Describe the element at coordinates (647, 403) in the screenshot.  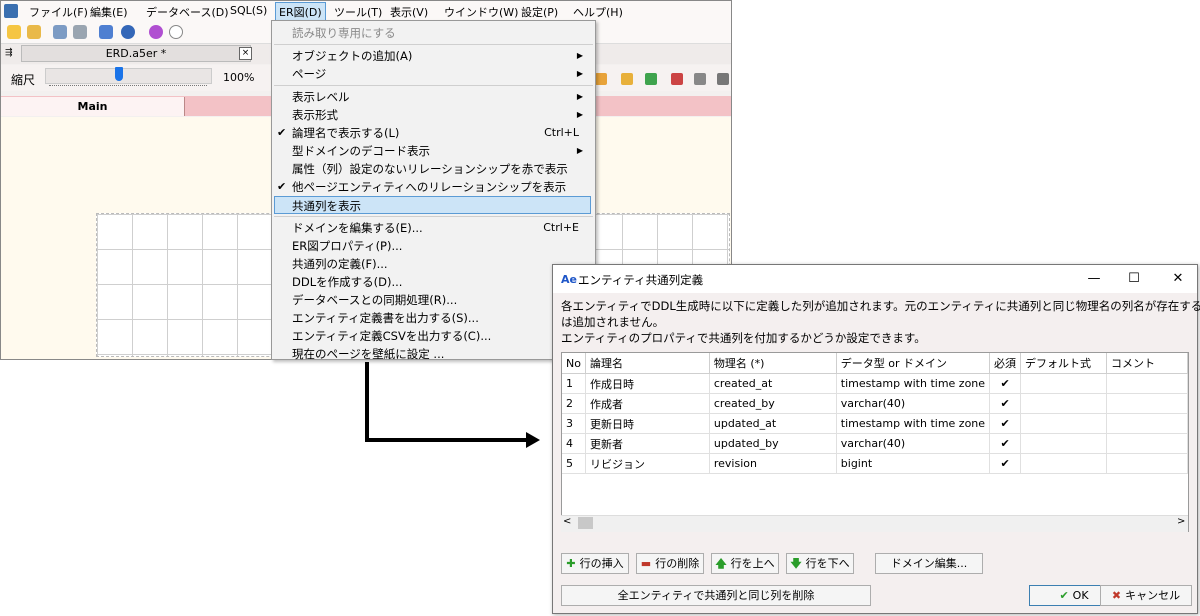
I see `cell-logical: 作成者` at that location.